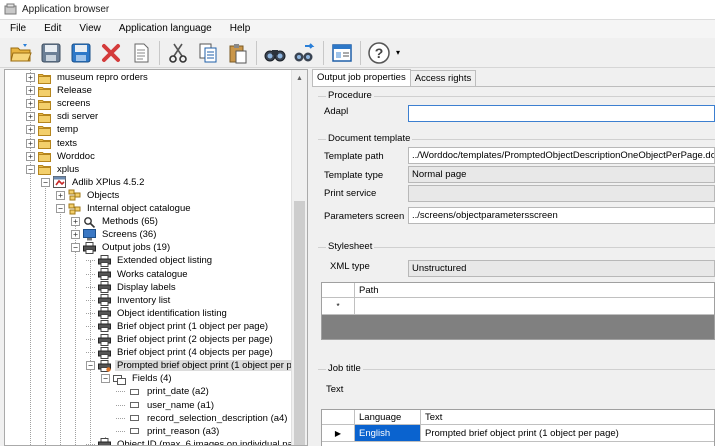 The width and height of the screenshot is (715, 446). I want to click on tree-item-label: screens, so click(74, 104).